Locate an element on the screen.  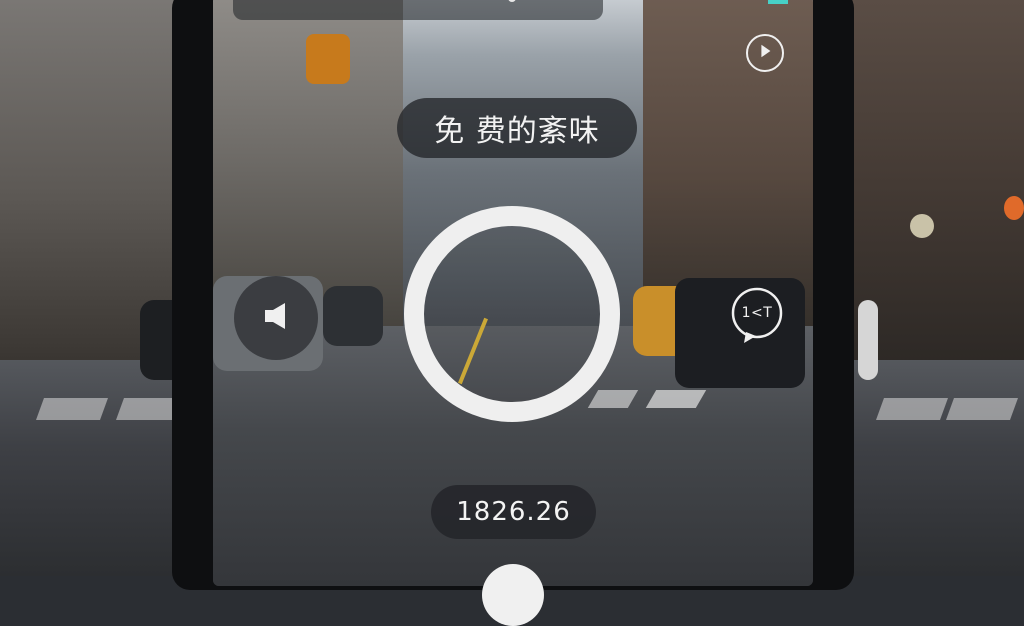
background-car is located at coordinates (868, 340).